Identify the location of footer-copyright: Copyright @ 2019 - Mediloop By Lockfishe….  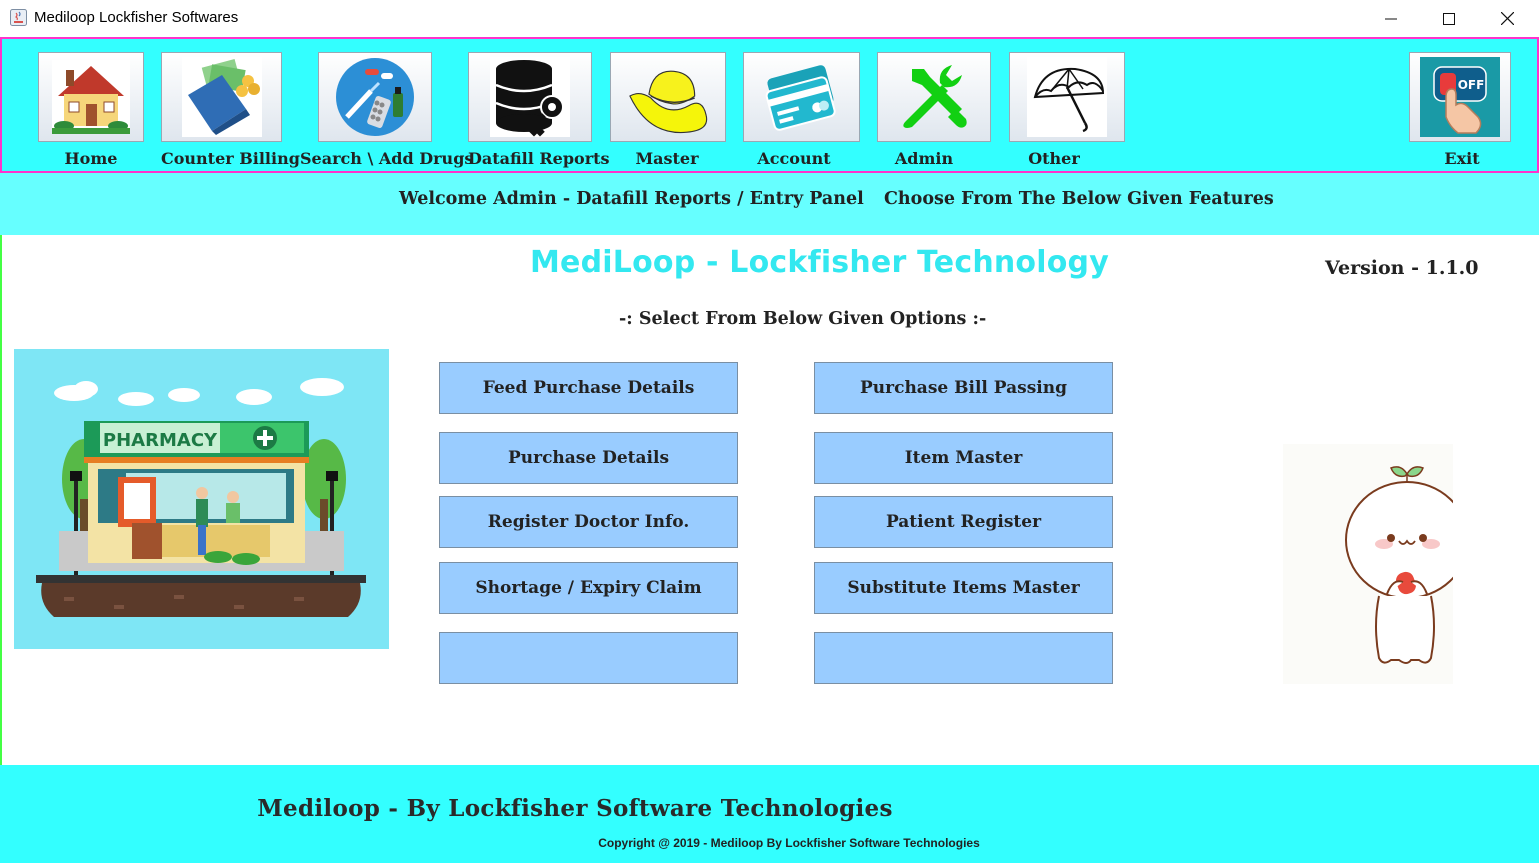
(789, 843).